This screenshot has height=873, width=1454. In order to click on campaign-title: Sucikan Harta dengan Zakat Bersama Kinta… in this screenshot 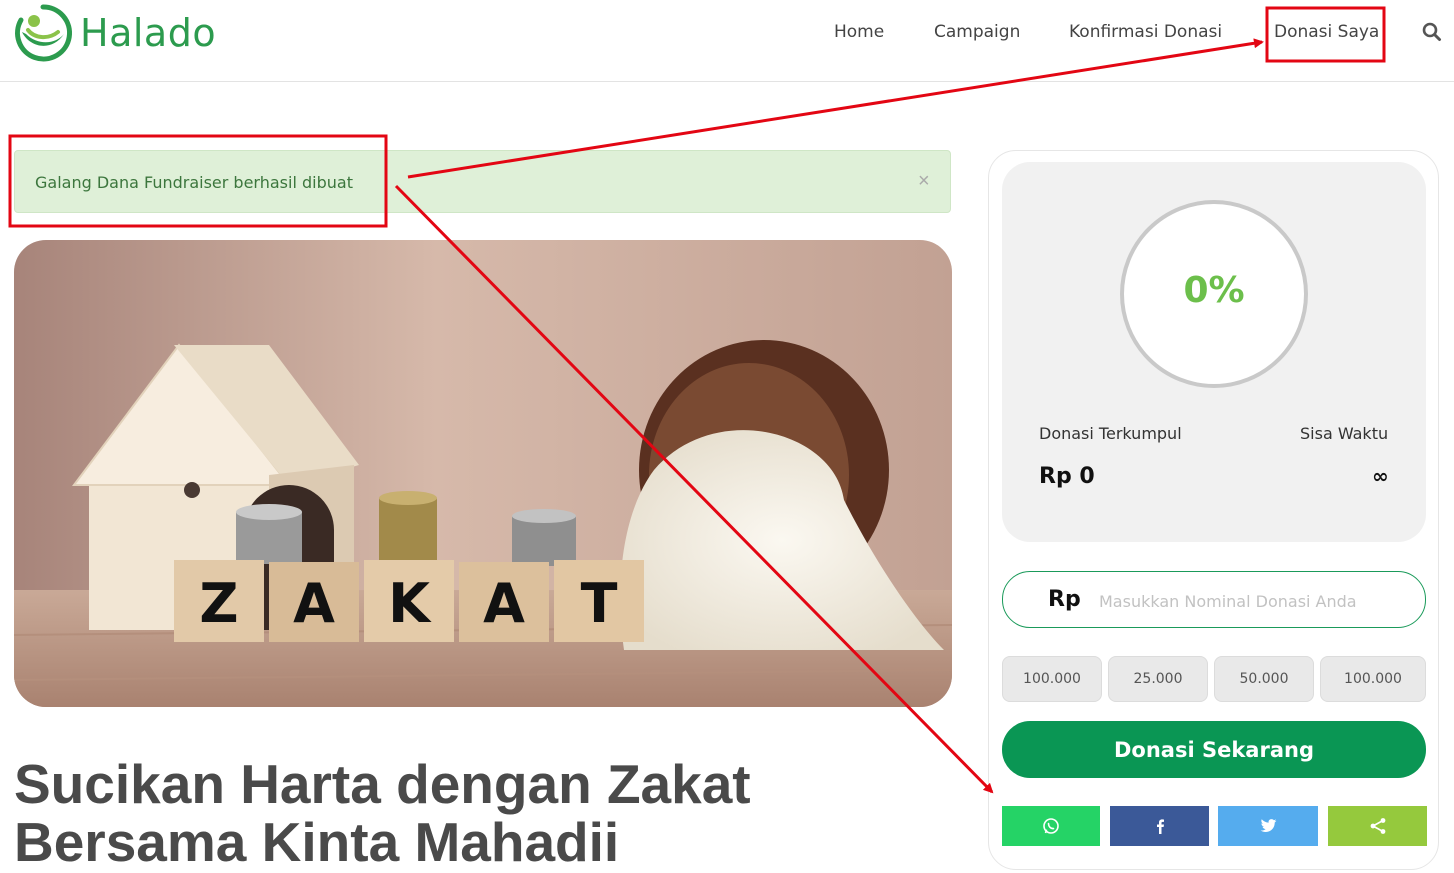, I will do `click(382, 813)`.